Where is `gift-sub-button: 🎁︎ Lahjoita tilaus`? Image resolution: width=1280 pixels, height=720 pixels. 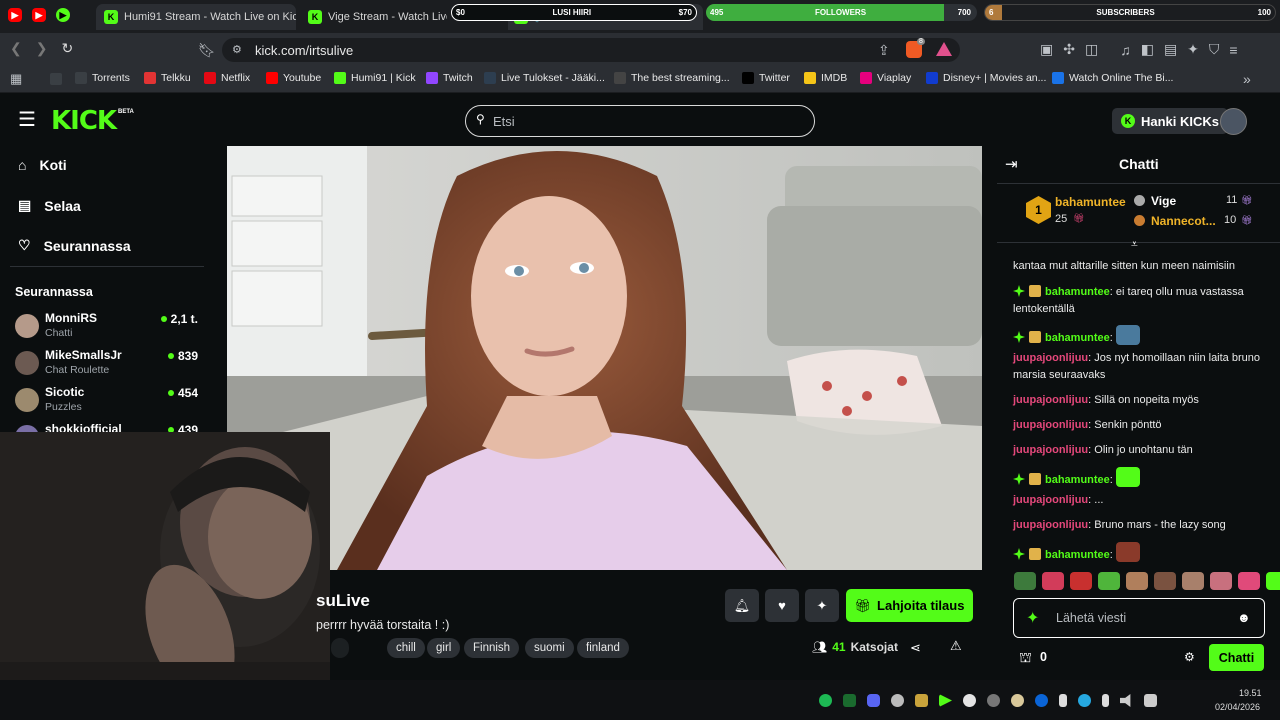
gift-sub-button: 🎁︎ Lahjoita tilaus is located at coordinates (909, 605).